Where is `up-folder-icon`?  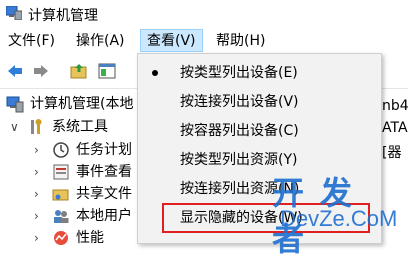
up-folder-icon is located at coordinates (79, 71).